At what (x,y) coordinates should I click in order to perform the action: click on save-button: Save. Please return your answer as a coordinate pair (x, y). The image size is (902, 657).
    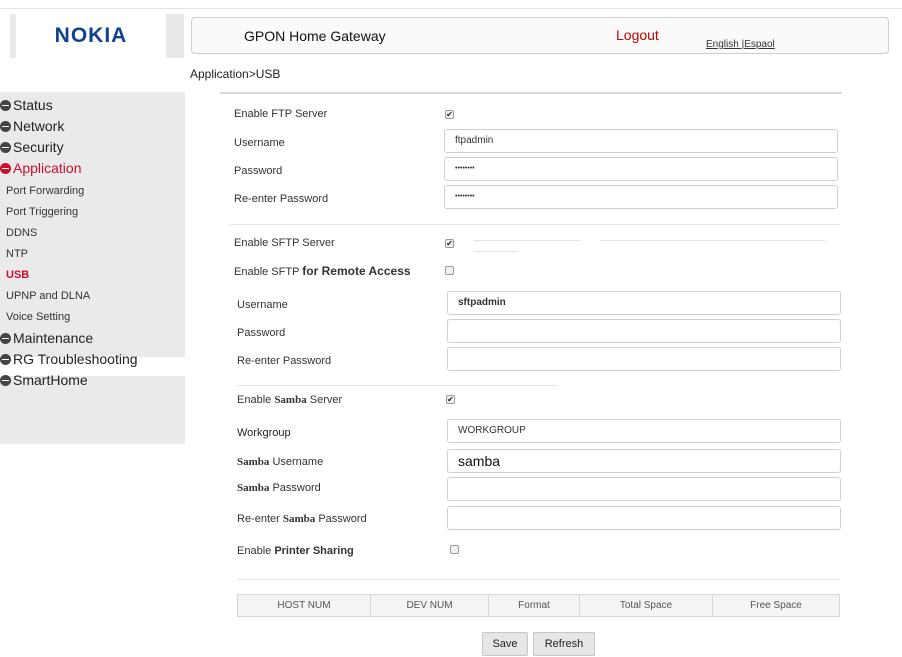
    Looking at the image, I should click on (505, 644).